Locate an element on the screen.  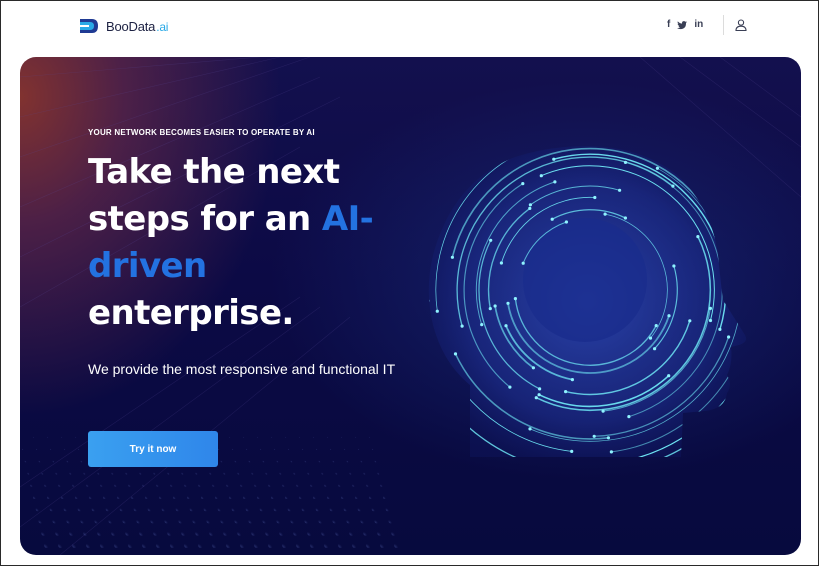
headline-part-2: enterprise. is located at coordinates (191, 313).